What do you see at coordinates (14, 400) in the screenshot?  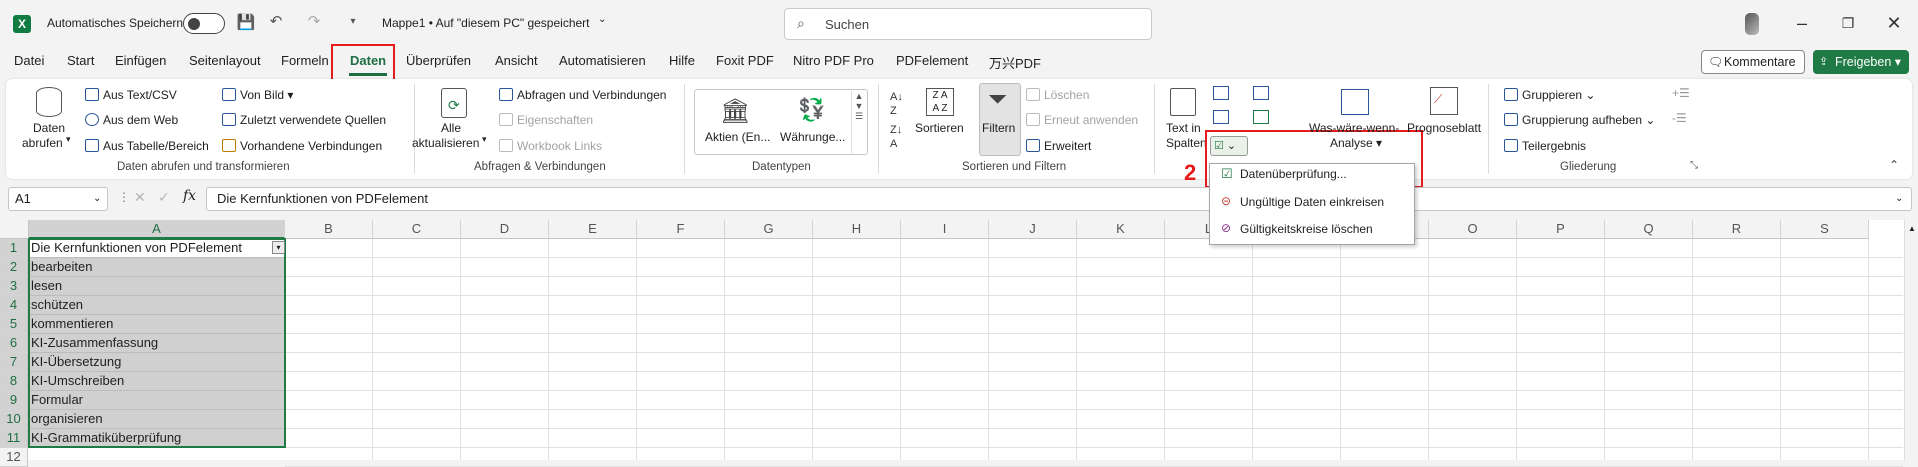 I see `row-header: 9` at bounding box center [14, 400].